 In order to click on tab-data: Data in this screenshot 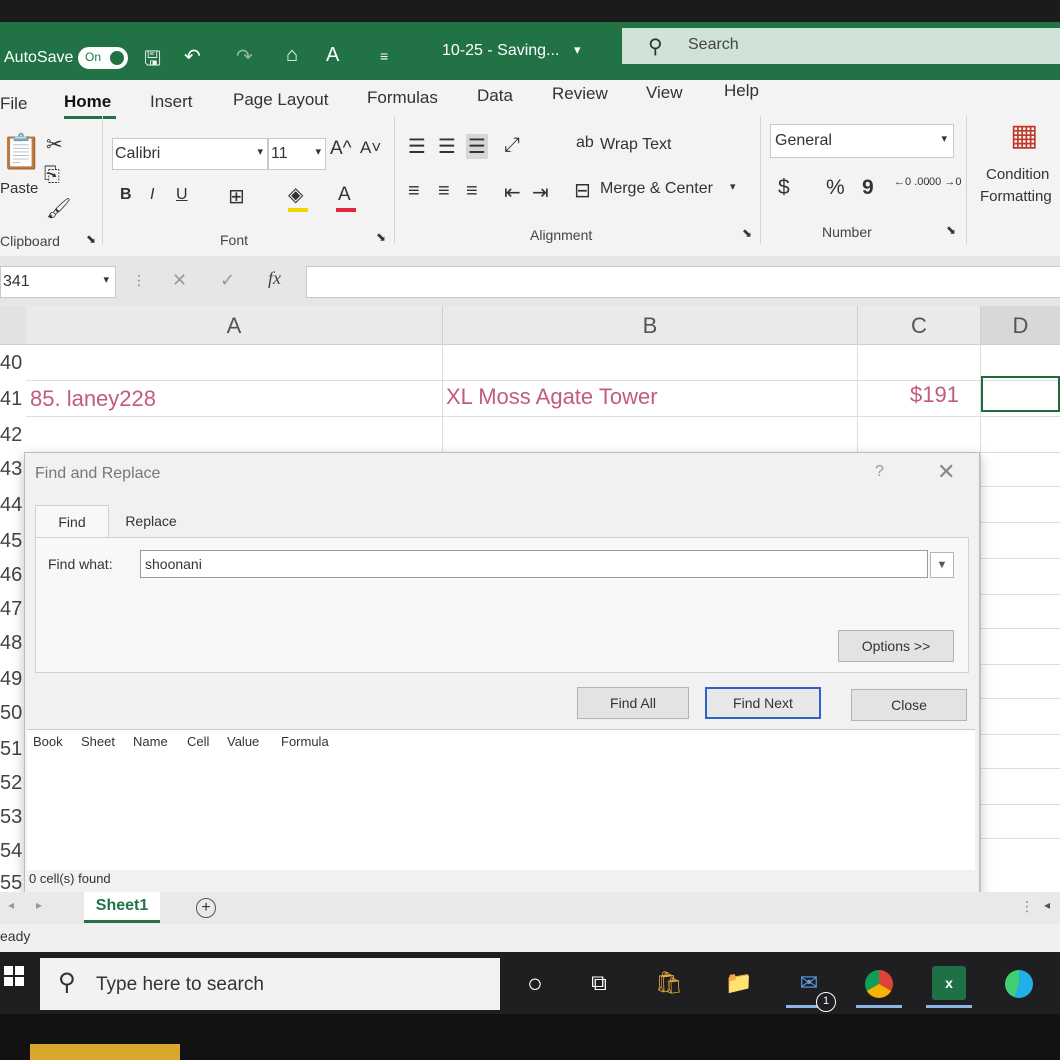, I will do `click(495, 96)`.